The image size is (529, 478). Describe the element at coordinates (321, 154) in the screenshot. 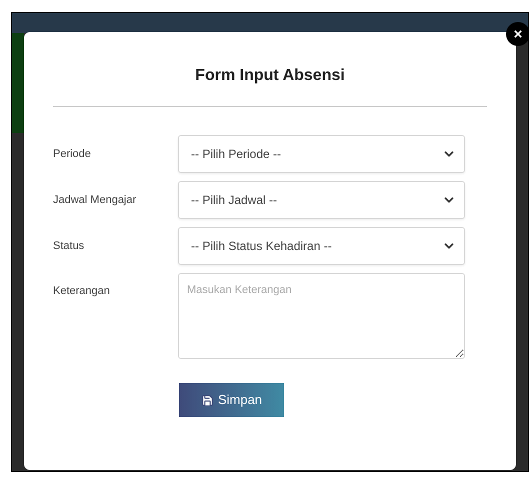

I see `select-field: -- Pilih Periode --` at that location.